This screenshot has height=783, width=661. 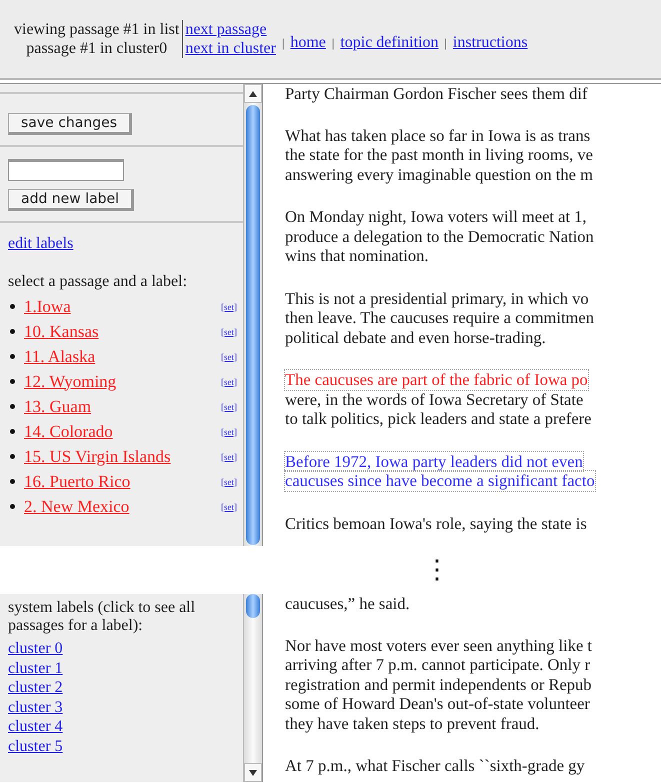 What do you see at coordinates (97, 456) in the screenshot?
I see `passage-link: 15. US Virgin Islands` at bounding box center [97, 456].